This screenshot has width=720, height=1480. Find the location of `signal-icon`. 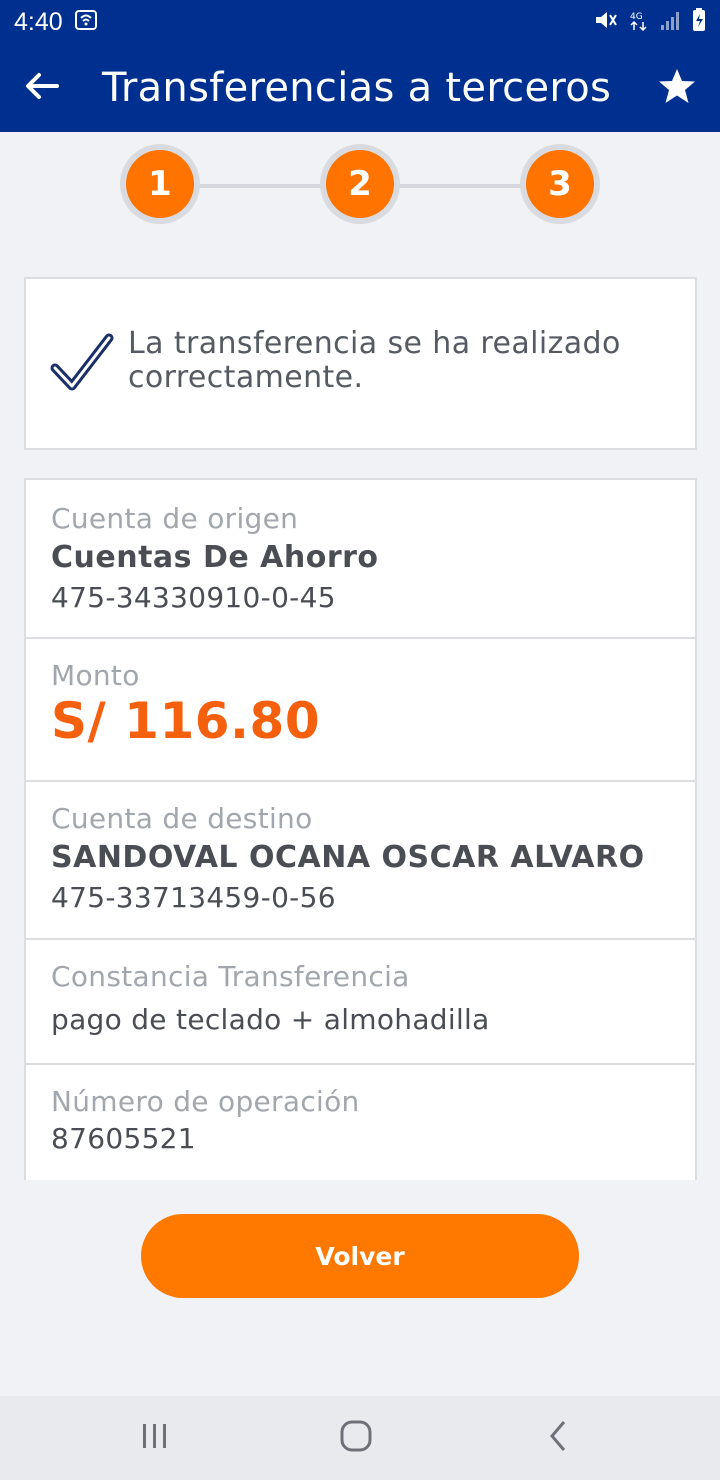

signal-icon is located at coordinates (671, 22).